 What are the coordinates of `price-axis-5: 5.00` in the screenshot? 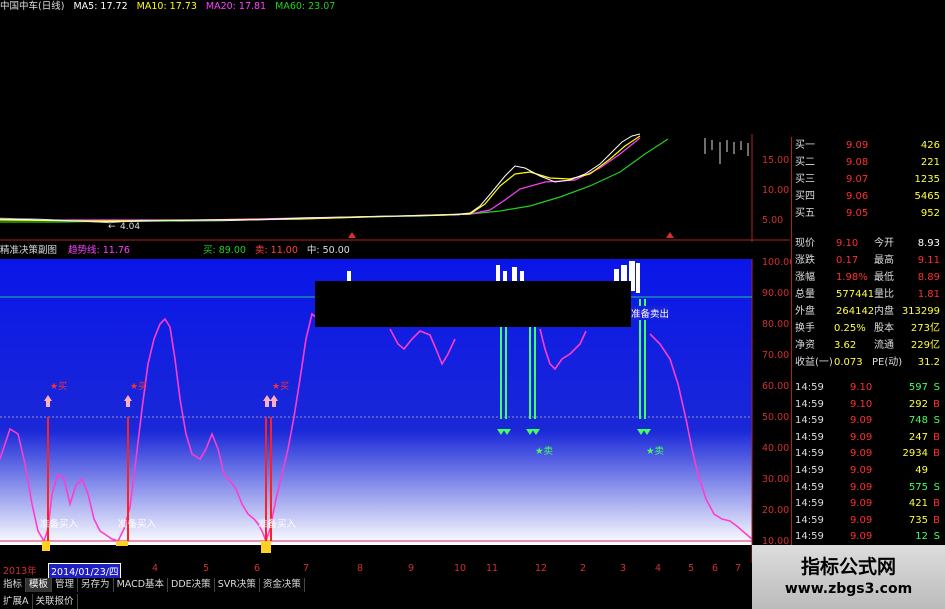 It's located at (773, 220).